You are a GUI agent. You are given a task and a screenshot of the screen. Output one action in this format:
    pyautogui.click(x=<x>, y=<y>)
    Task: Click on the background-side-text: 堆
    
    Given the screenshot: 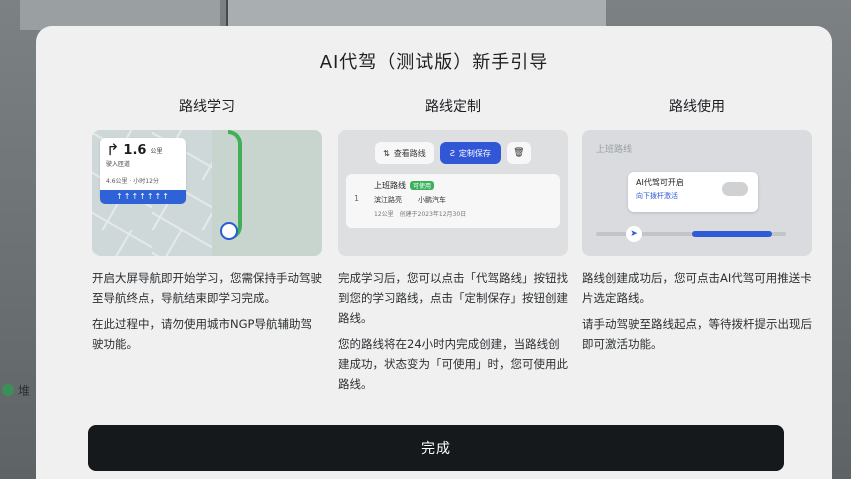 What is the action you would take?
    pyautogui.click(x=24, y=390)
    